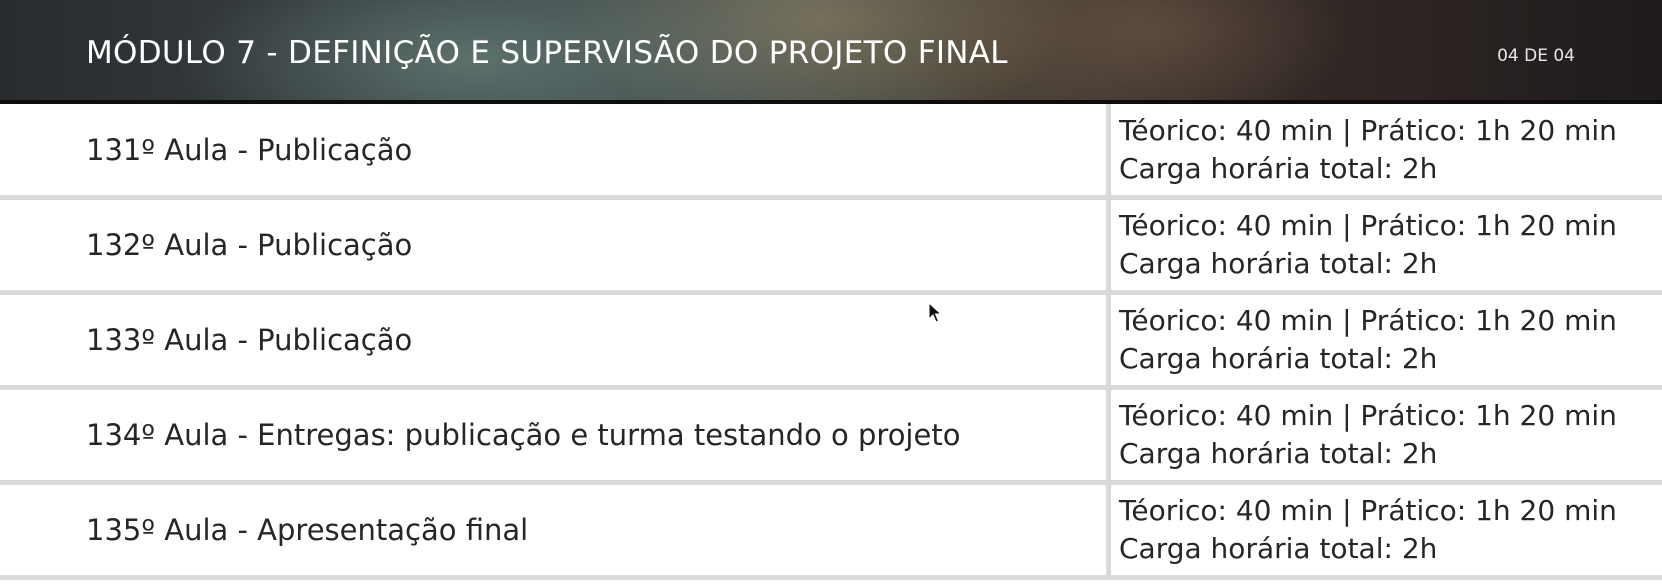 The image size is (1662, 588). I want to click on page-indicator: 04 DE 04, so click(1536, 56).